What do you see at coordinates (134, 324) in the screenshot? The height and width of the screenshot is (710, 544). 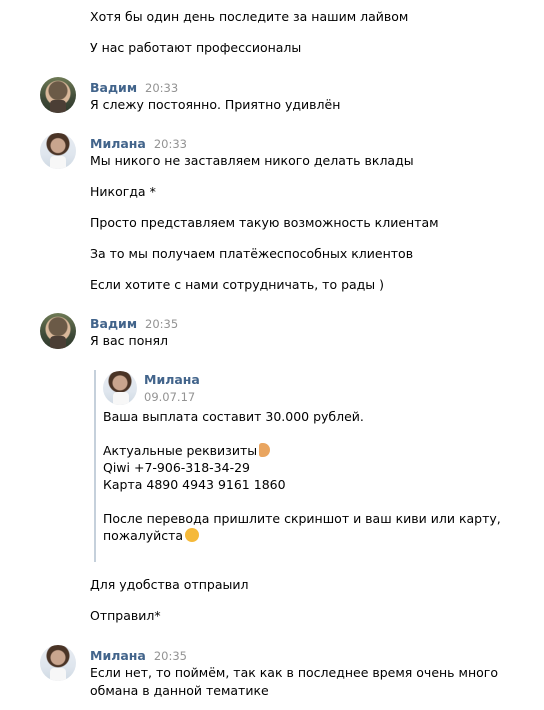 I see `author-name: Вадим 20:35` at bounding box center [134, 324].